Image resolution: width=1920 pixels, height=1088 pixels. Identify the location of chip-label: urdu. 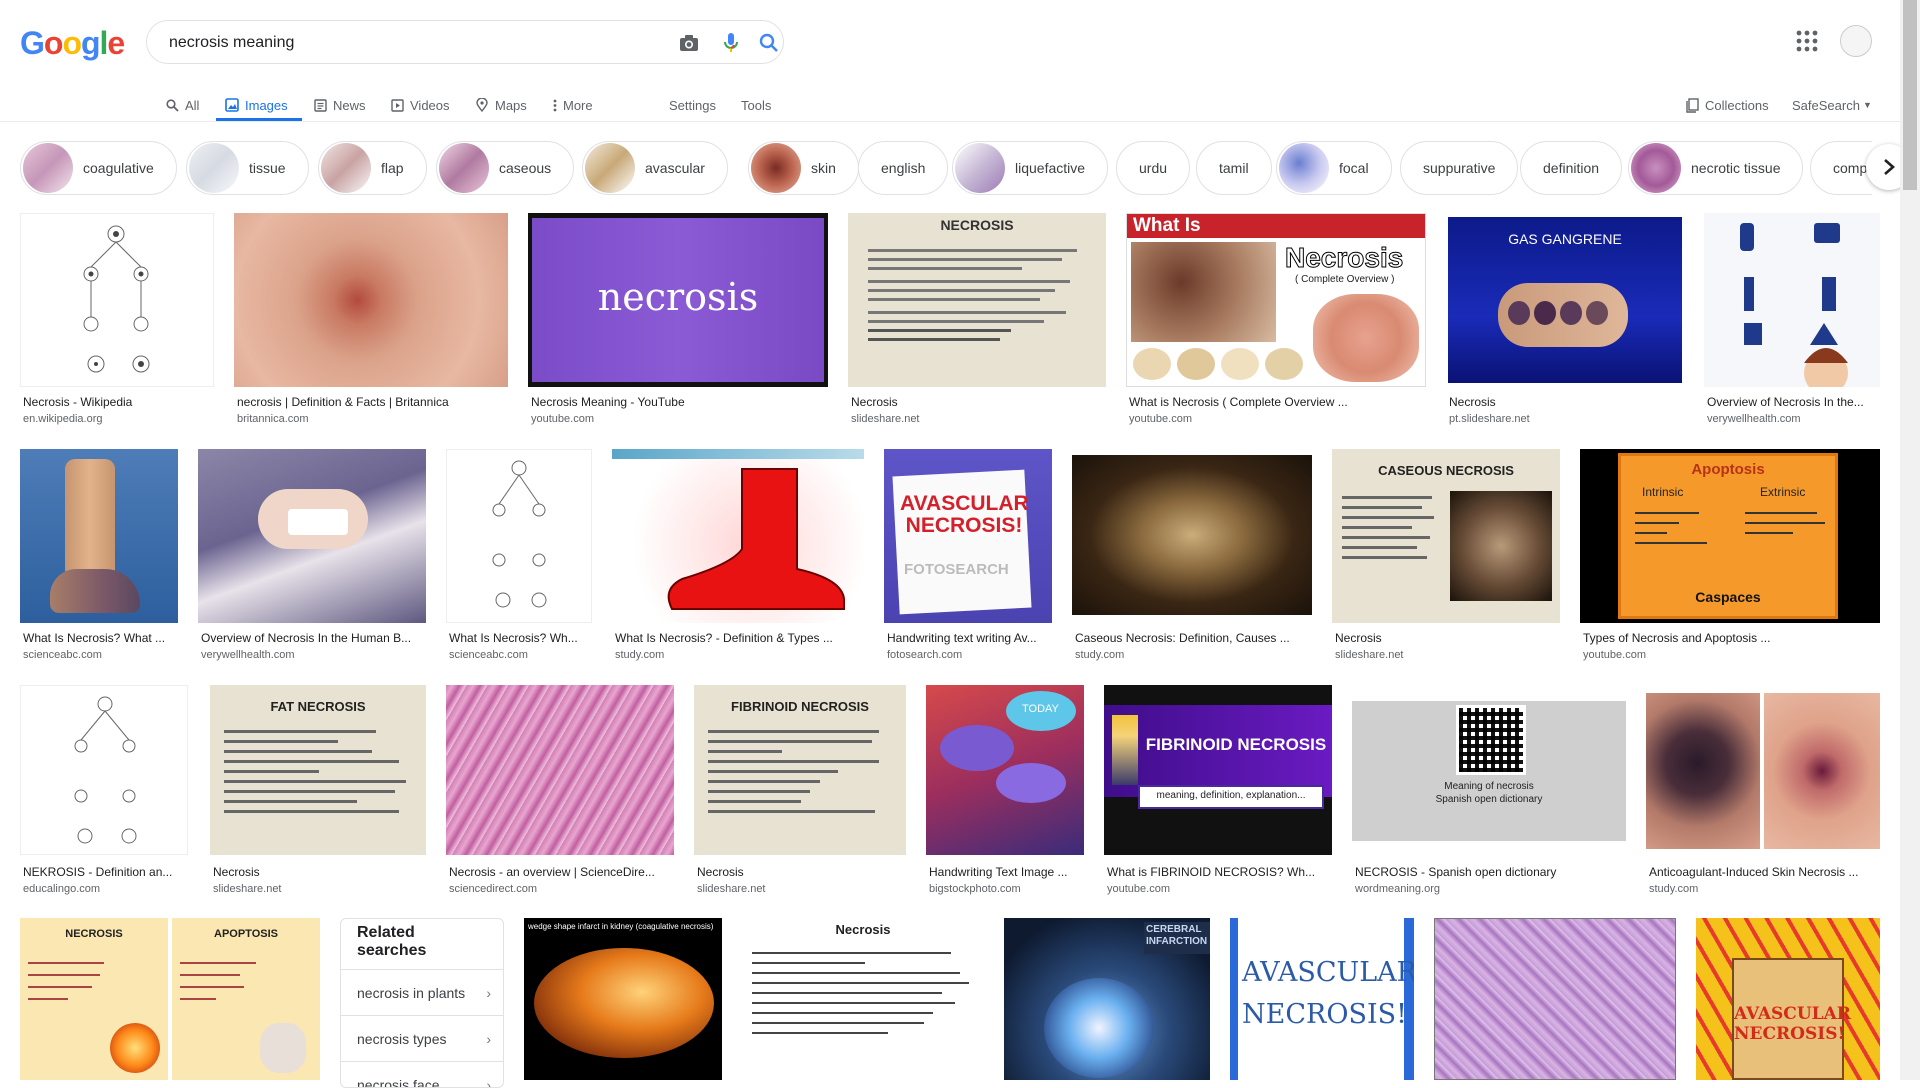
(1153, 168).